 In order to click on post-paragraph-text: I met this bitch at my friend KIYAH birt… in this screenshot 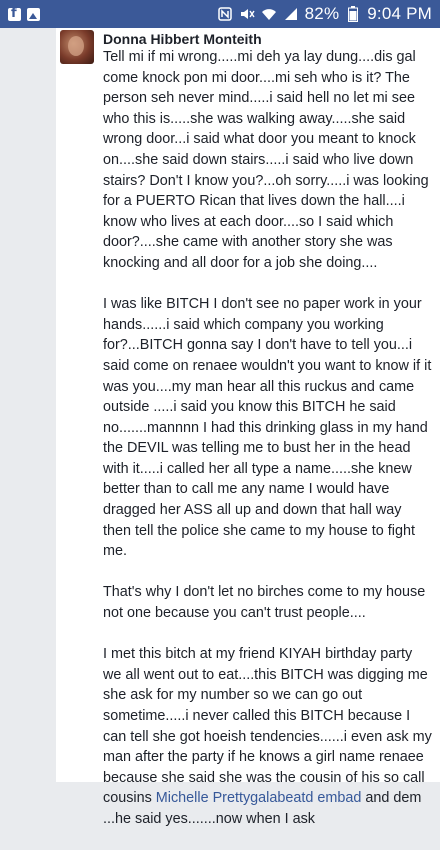, I will do `click(267, 726)`.